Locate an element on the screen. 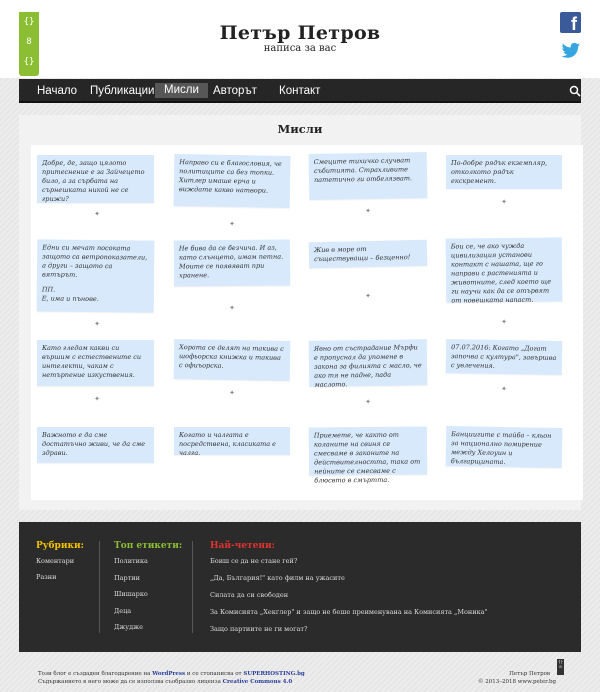 The width and height of the screenshot is (600, 692). site-header: {} 8 {} Петър Петров написа за вас f is located at coordinates (300, 39).